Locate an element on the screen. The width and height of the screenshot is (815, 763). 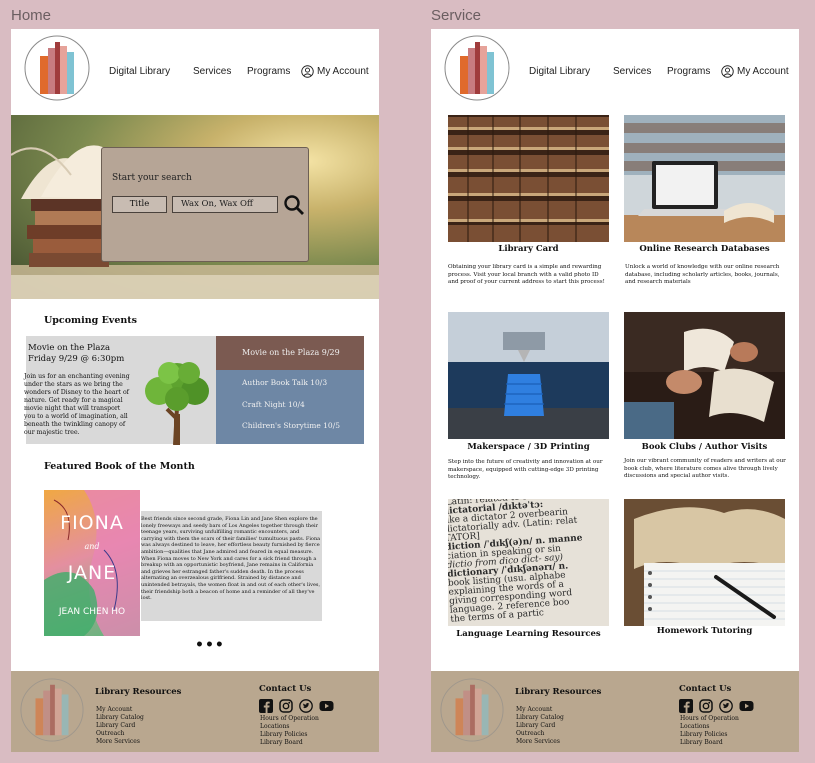
service-title-library-card: Library Card is located at coordinates (528, 249).